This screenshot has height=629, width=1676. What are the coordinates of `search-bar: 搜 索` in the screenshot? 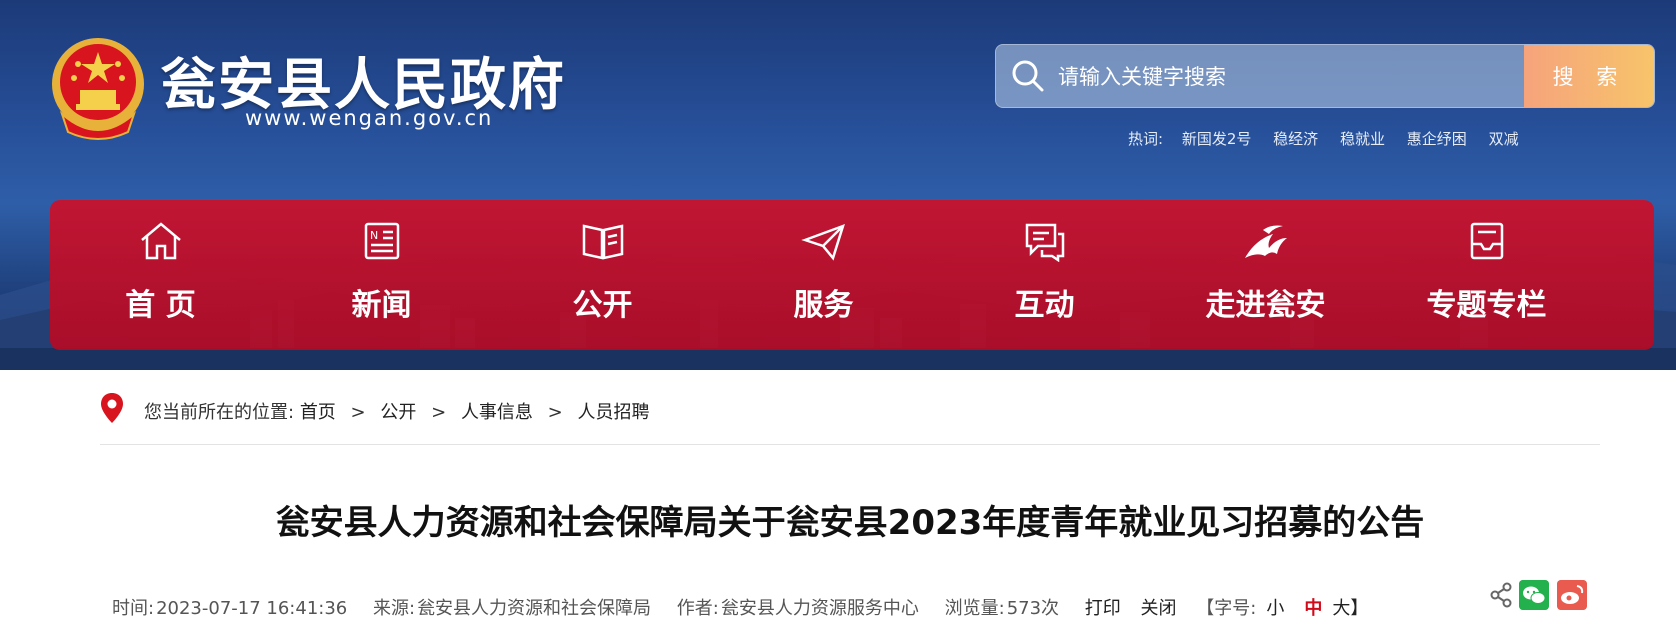 It's located at (1325, 76).